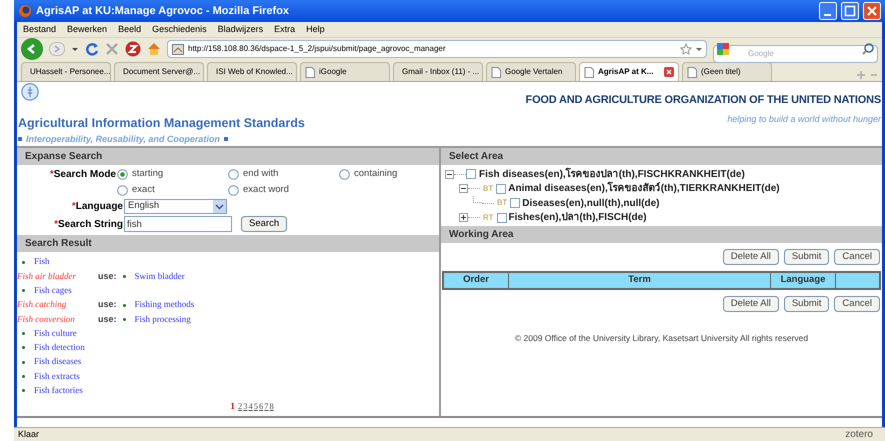  What do you see at coordinates (861, 75) in the screenshot?
I see `new-tab-icon` at bounding box center [861, 75].